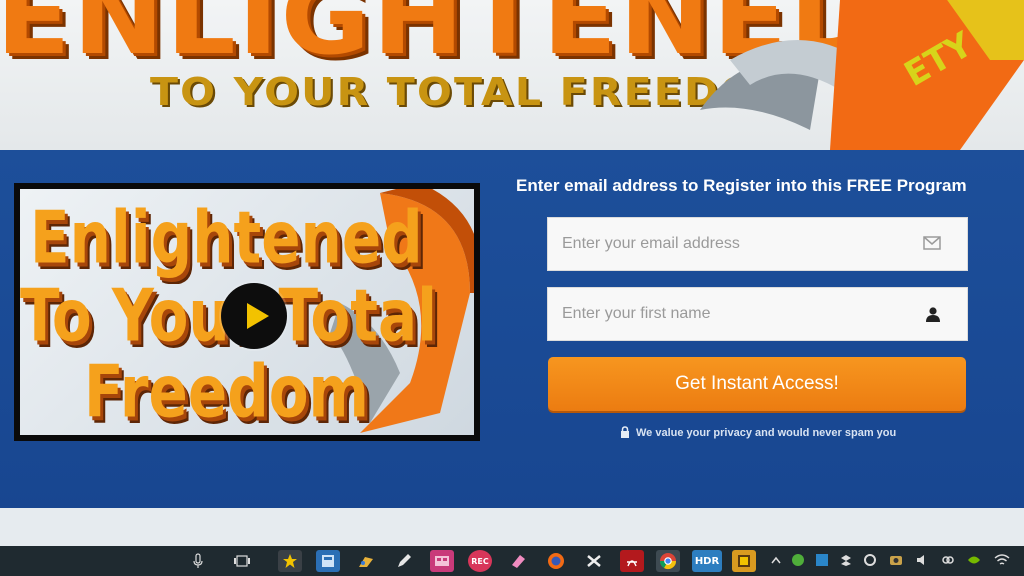 This screenshot has width=1024, height=576. Describe the element at coordinates (896, 560) in the screenshot. I see `camera-icon` at that location.